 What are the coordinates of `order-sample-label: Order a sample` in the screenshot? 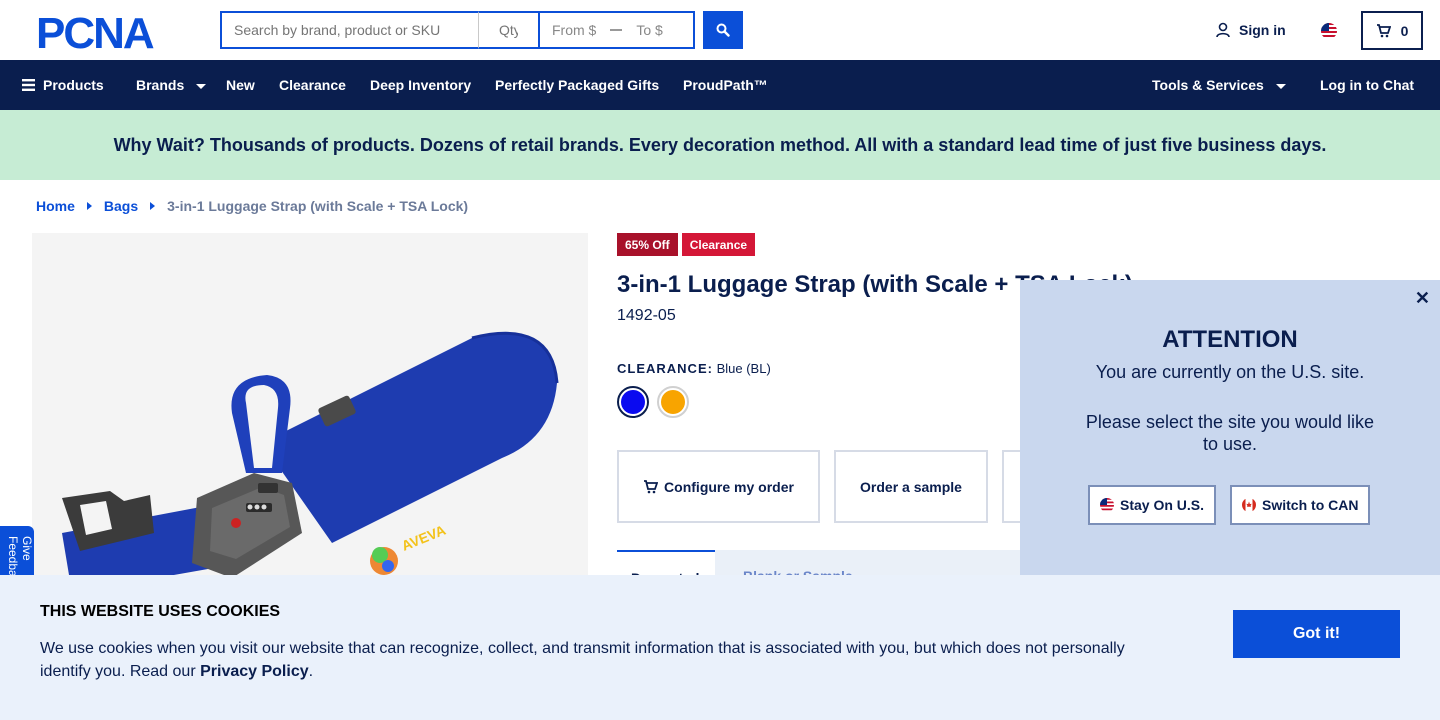 It's located at (911, 486).